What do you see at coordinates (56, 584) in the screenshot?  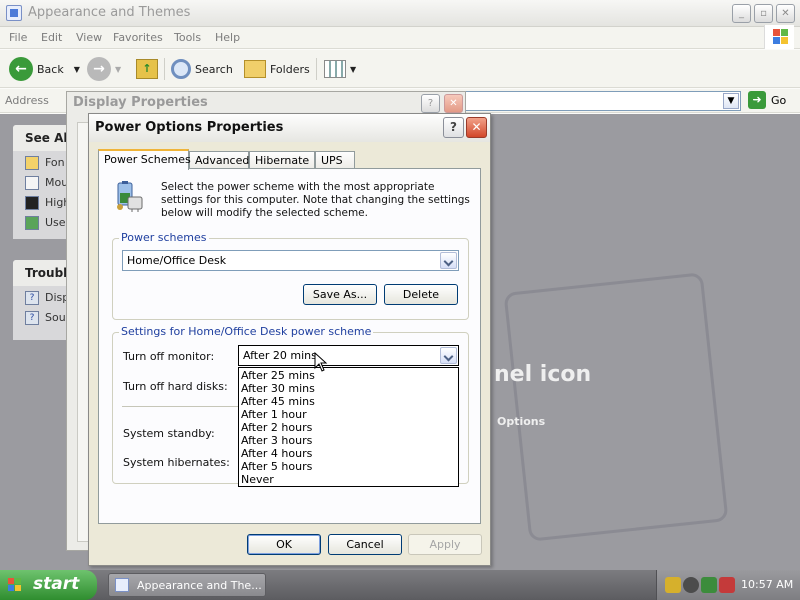 I see `start-label: start` at bounding box center [56, 584].